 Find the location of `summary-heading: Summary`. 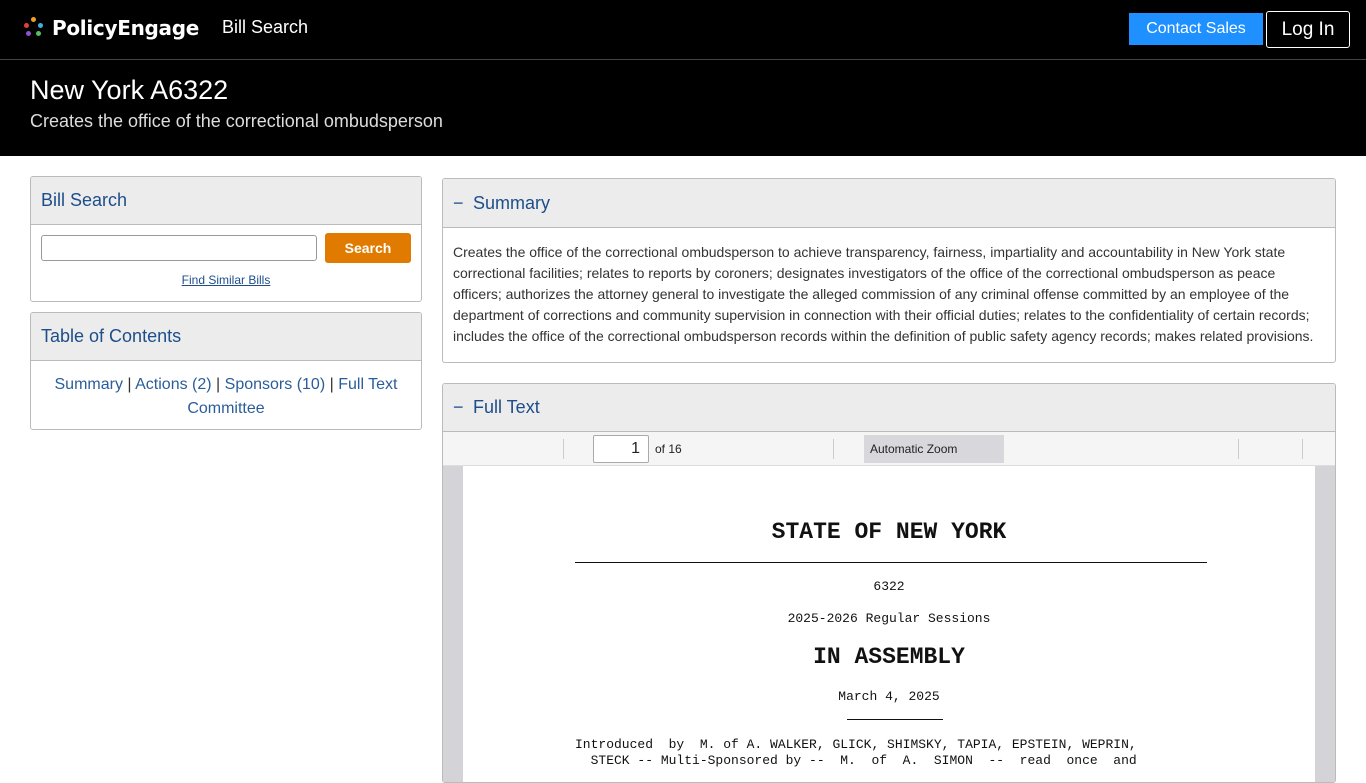

summary-heading: Summary is located at coordinates (512, 202).